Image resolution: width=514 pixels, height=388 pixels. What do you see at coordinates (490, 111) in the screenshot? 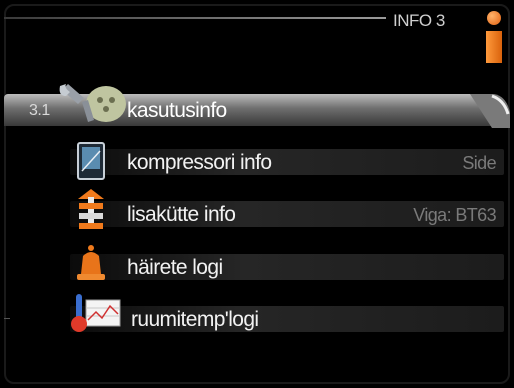
I see `page-curl-icon` at bounding box center [490, 111].